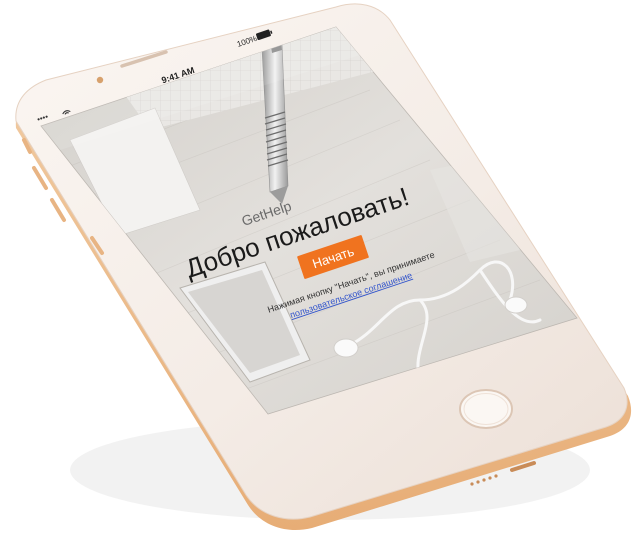 The width and height of the screenshot is (641, 548). Describe the element at coordinates (100, 80) in the screenshot. I see `front-camera-icon` at that location.